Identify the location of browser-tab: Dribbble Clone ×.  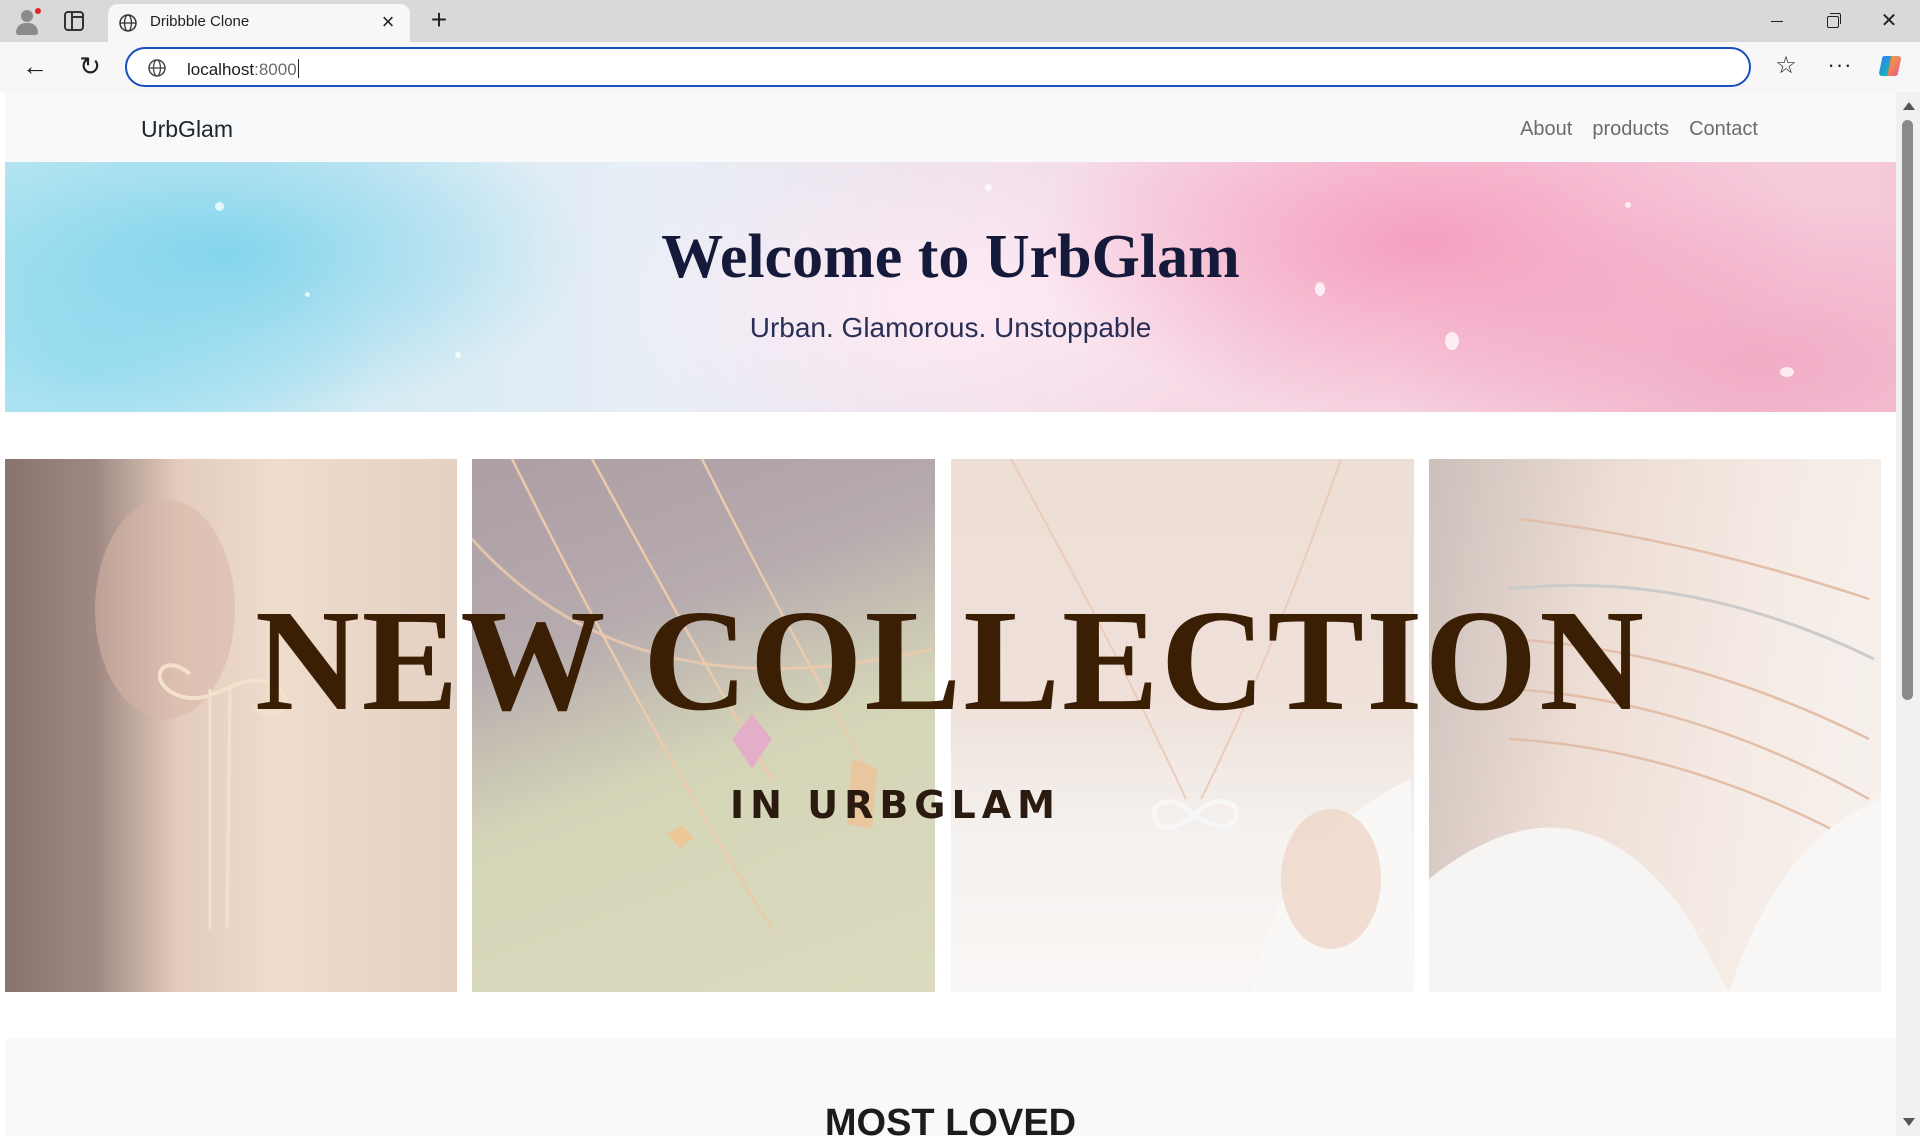
(259, 23).